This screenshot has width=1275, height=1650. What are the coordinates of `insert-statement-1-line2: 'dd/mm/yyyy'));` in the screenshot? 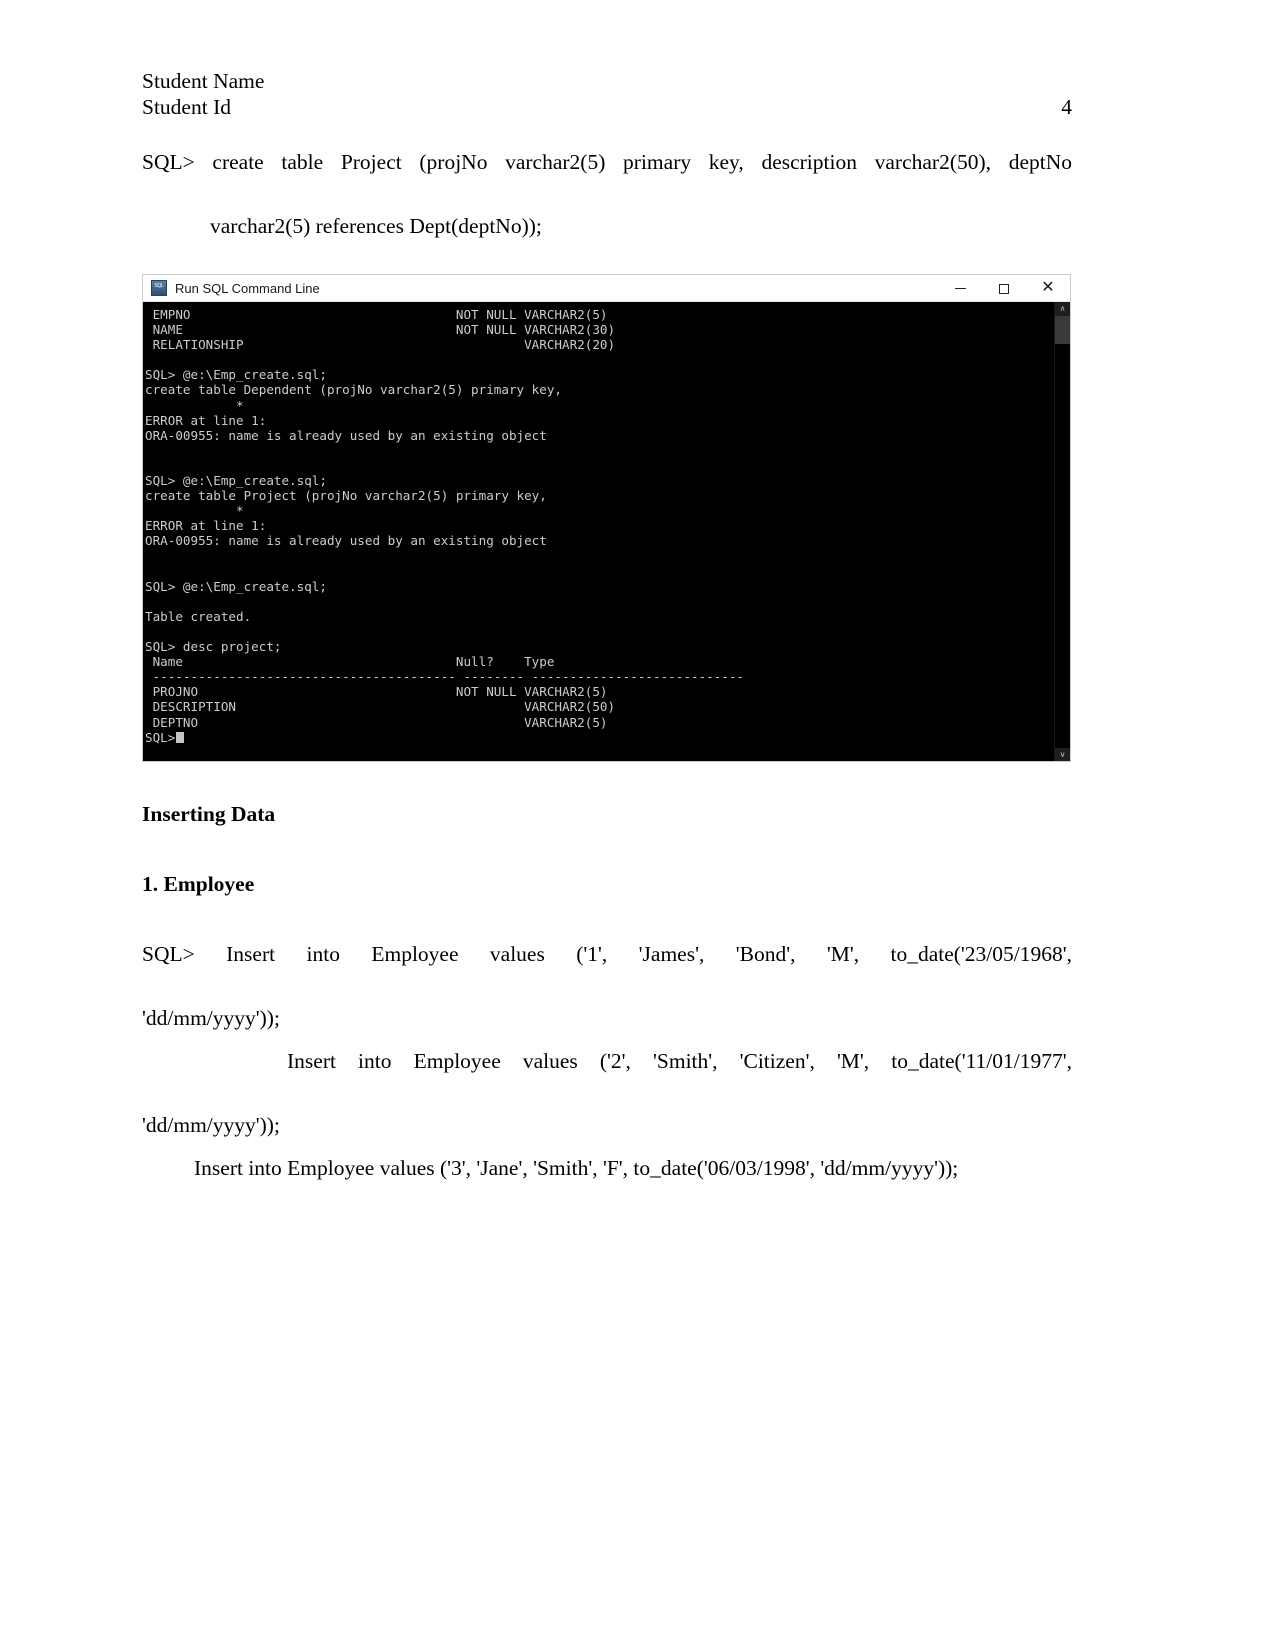 It's located at (211, 1018).